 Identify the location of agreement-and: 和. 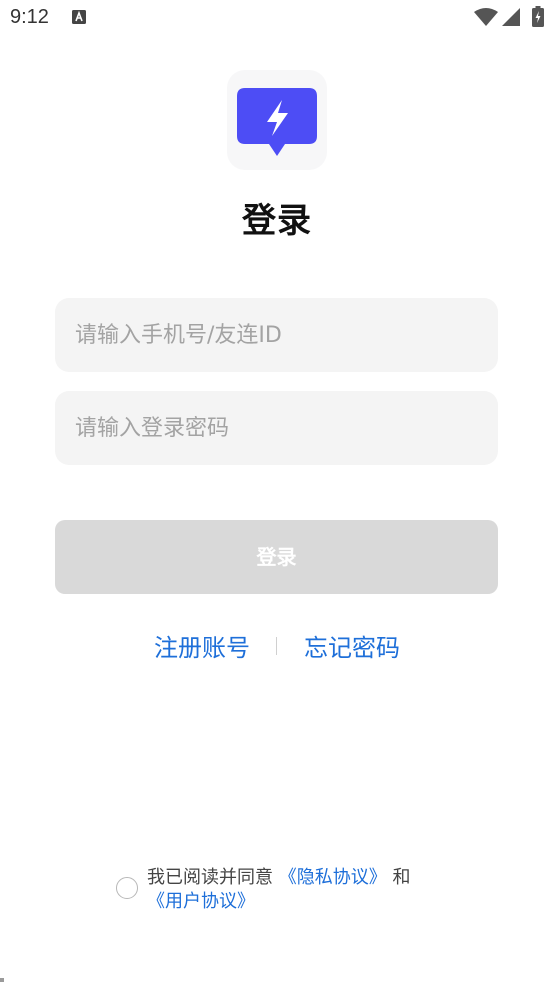
(401, 877).